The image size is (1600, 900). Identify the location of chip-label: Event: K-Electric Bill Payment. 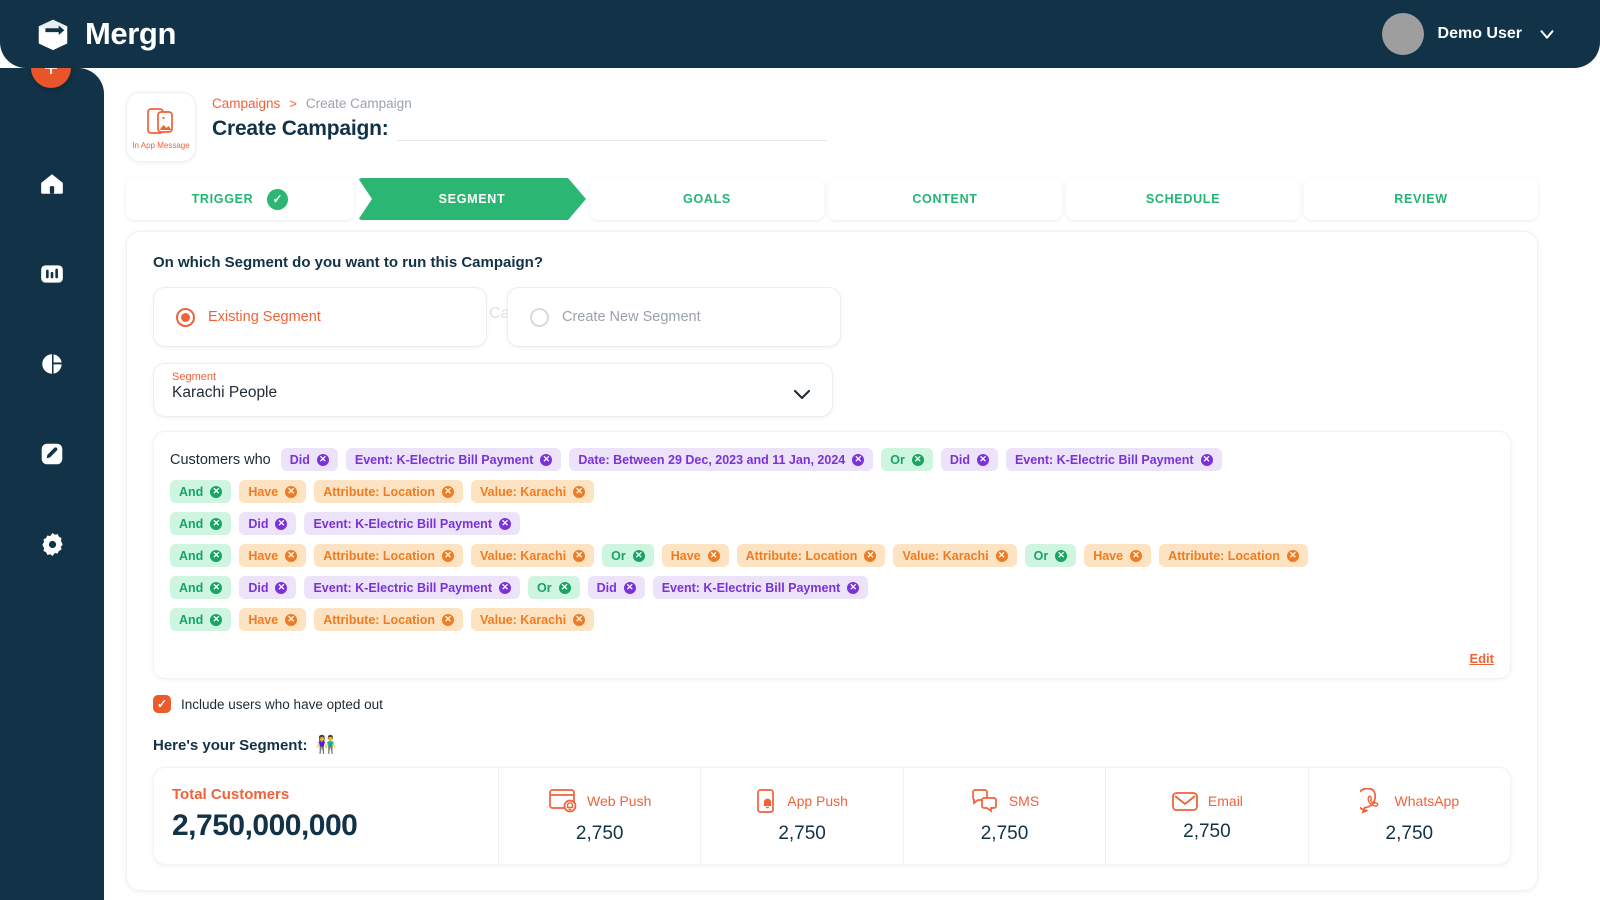
(402, 587).